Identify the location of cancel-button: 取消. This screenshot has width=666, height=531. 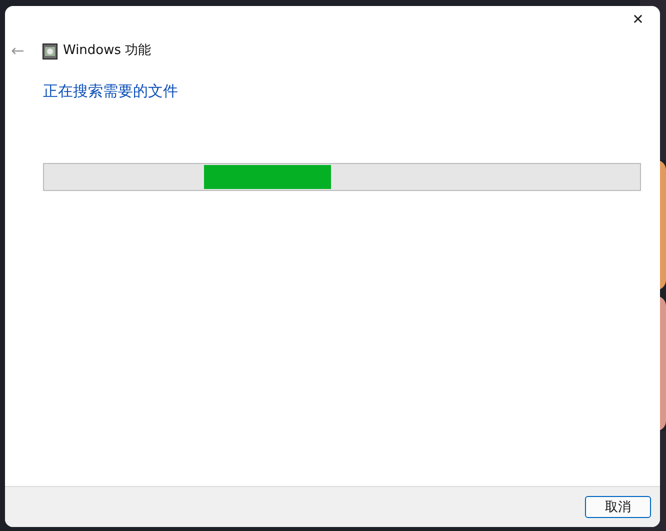
(618, 507).